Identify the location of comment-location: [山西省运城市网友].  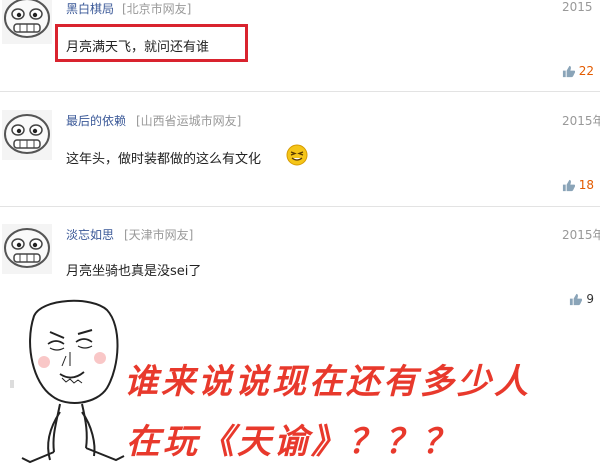
(189, 121).